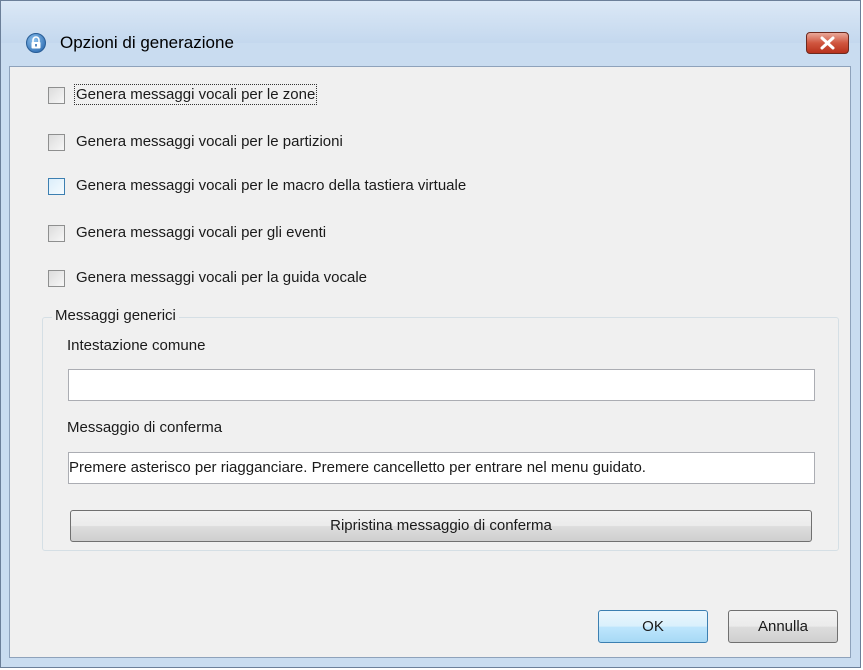 Image resolution: width=863 pixels, height=670 pixels. What do you see at coordinates (56, 233) in the screenshot?
I see `checkbox-events-box` at bounding box center [56, 233].